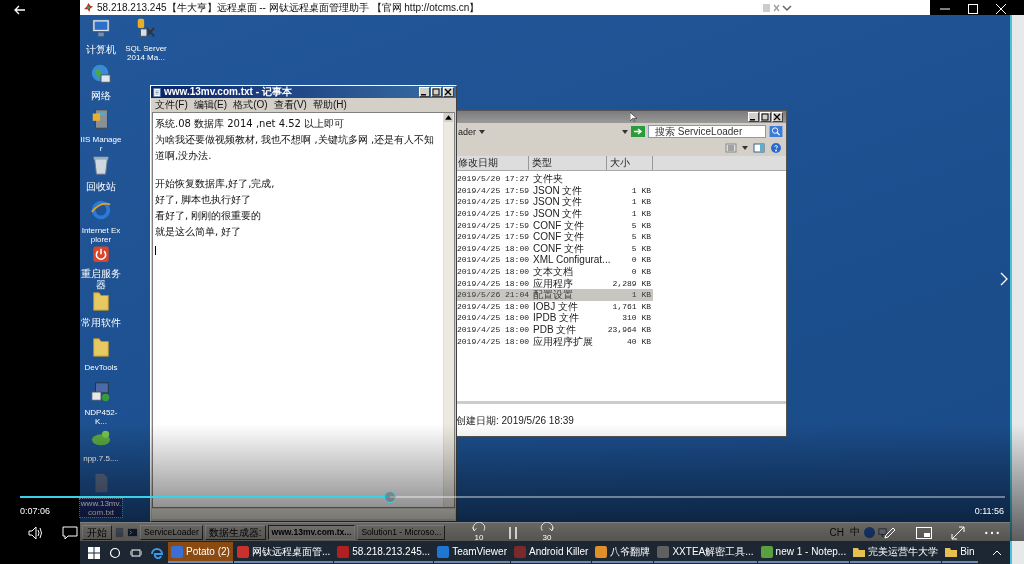 This screenshot has height=564, width=1024. Describe the element at coordinates (171, 104) in the screenshot. I see `menu-item: 文件(F)` at that location.